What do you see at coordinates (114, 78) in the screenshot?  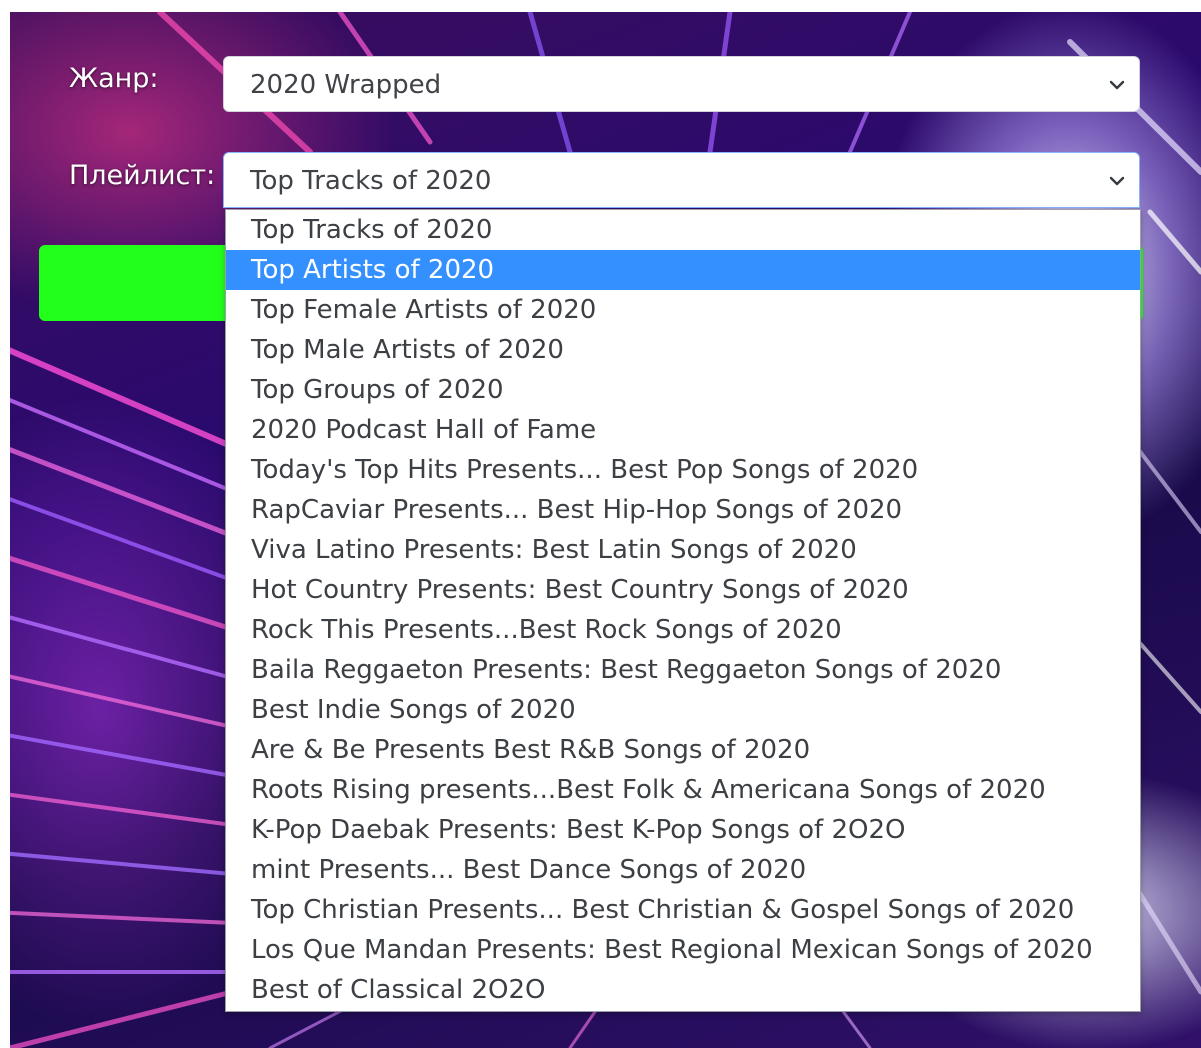 I see `genre-label: Жанр:` at bounding box center [114, 78].